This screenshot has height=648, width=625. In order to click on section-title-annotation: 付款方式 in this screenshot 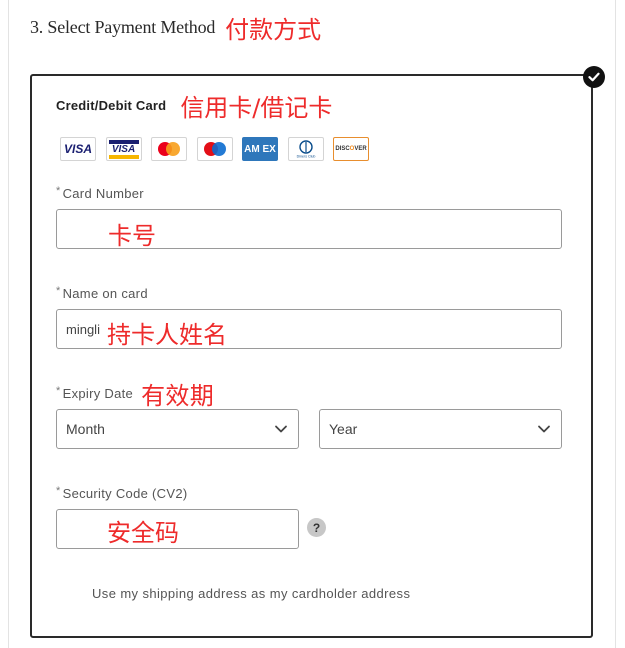, I will do `click(273, 29)`.